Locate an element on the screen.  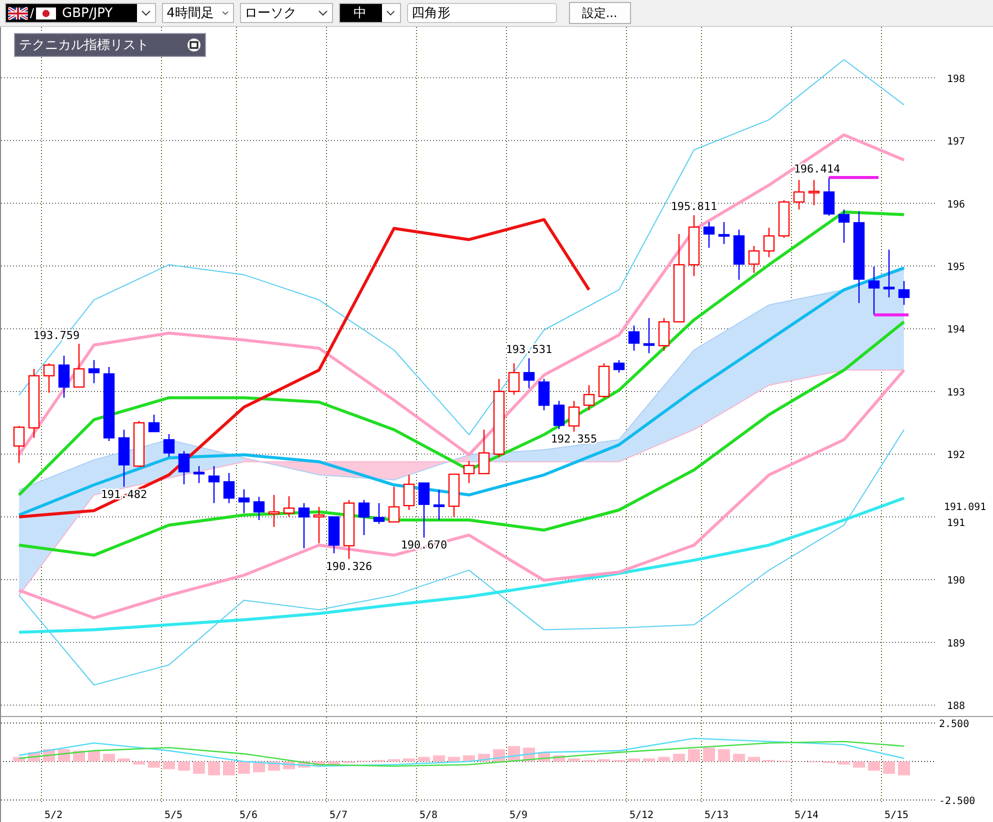
price-axis-label: 193 is located at coordinates (956, 392).